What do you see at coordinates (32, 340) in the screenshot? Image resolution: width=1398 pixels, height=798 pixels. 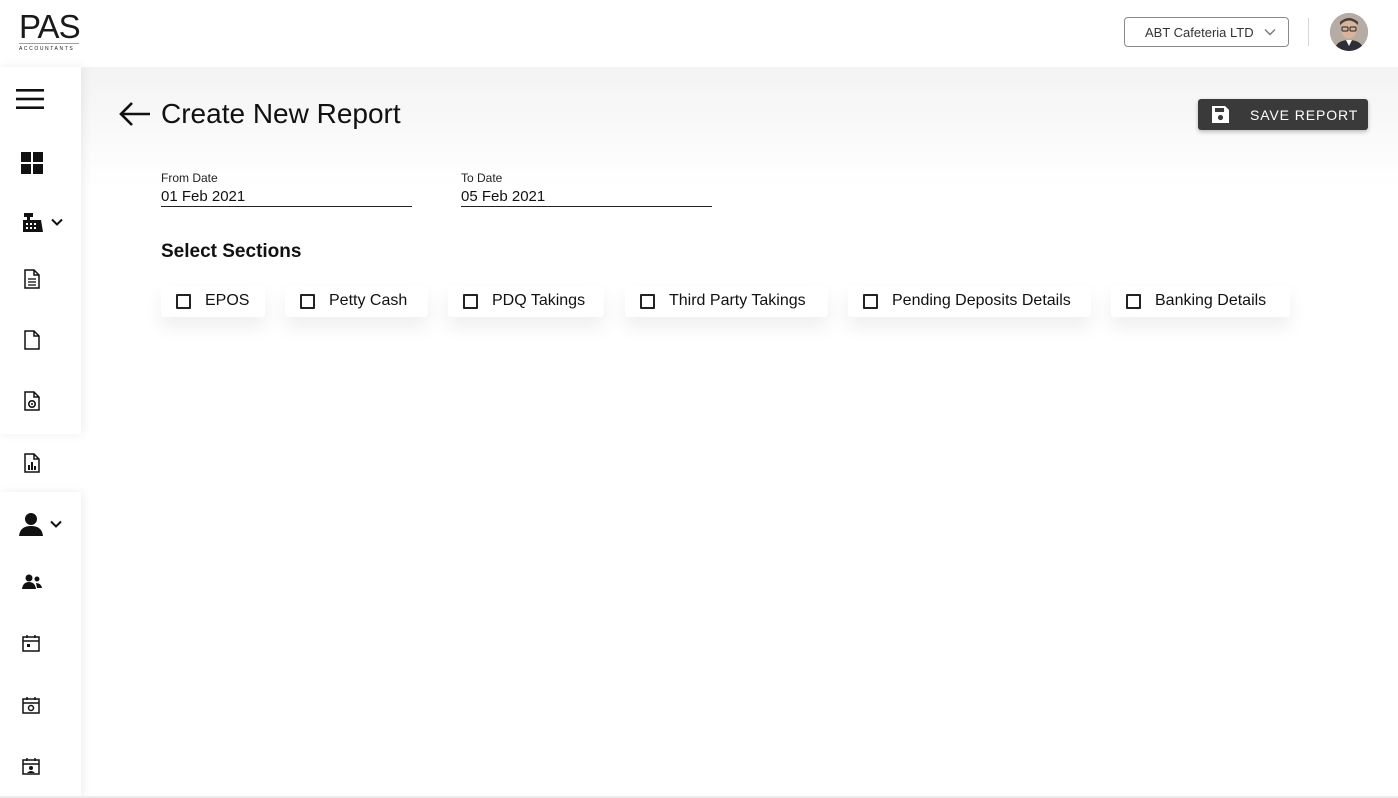 I see `document-icon` at bounding box center [32, 340].